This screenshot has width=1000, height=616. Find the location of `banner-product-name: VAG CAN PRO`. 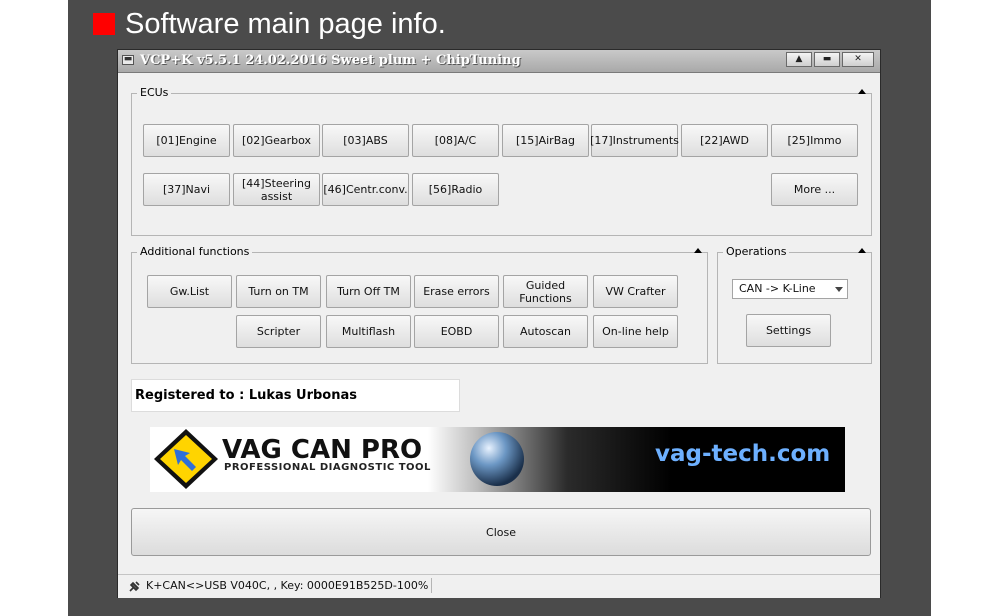

banner-product-name: VAG CAN PRO is located at coordinates (322, 450).